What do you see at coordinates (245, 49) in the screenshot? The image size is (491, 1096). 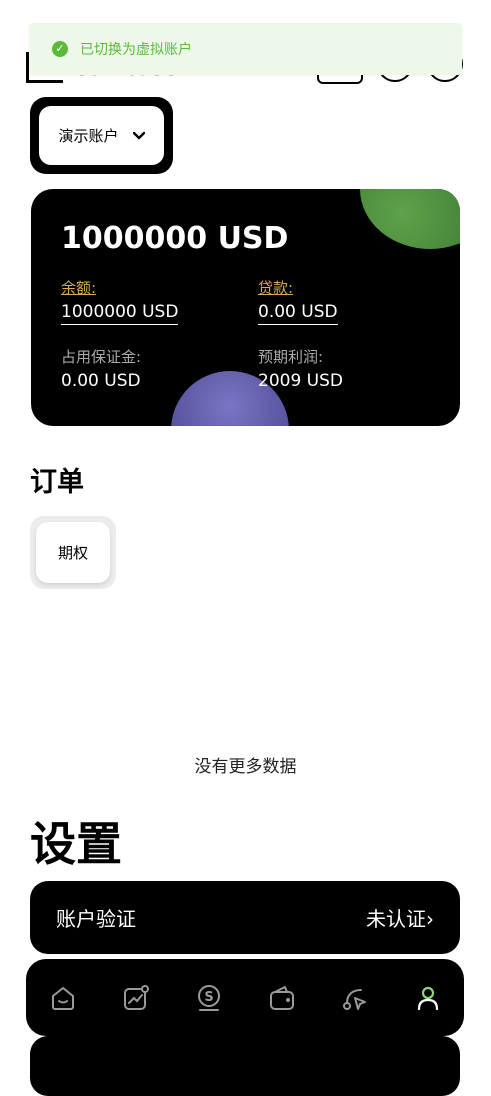 I see `success-toast: ✓ 已切换为虚拟账户` at bounding box center [245, 49].